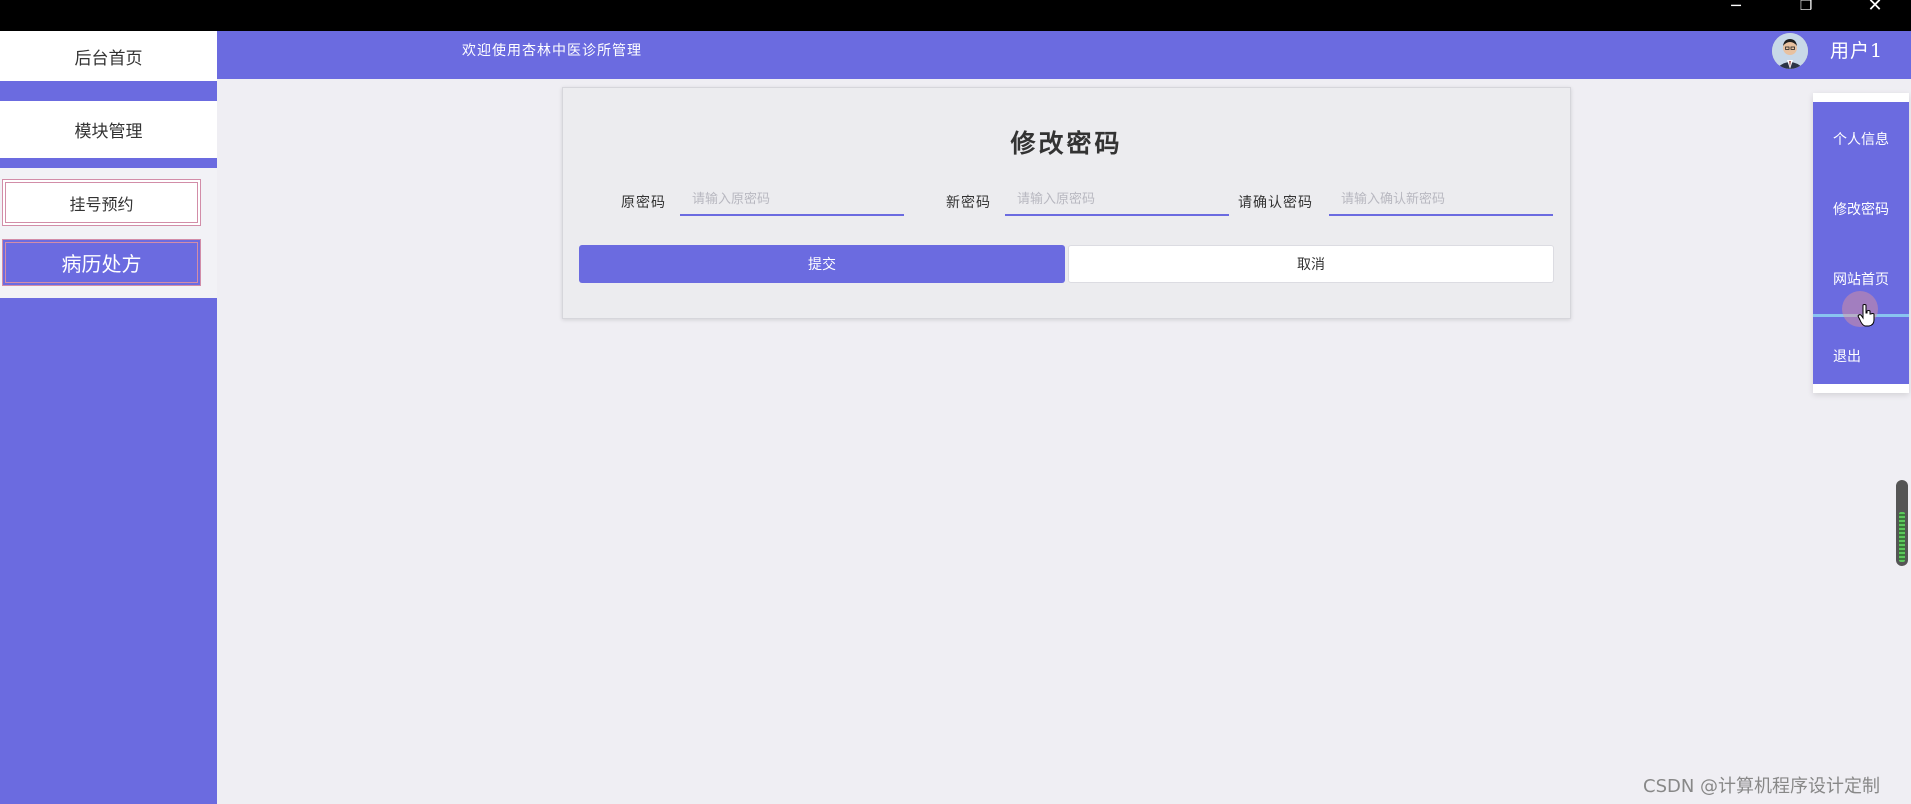 Image resolution: width=1911 pixels, height=804 pixels. Describe the element at coordinates (1762, 786) in the screenshot. I see `watermark: CSDN @计算机程序设计定制` at that location.